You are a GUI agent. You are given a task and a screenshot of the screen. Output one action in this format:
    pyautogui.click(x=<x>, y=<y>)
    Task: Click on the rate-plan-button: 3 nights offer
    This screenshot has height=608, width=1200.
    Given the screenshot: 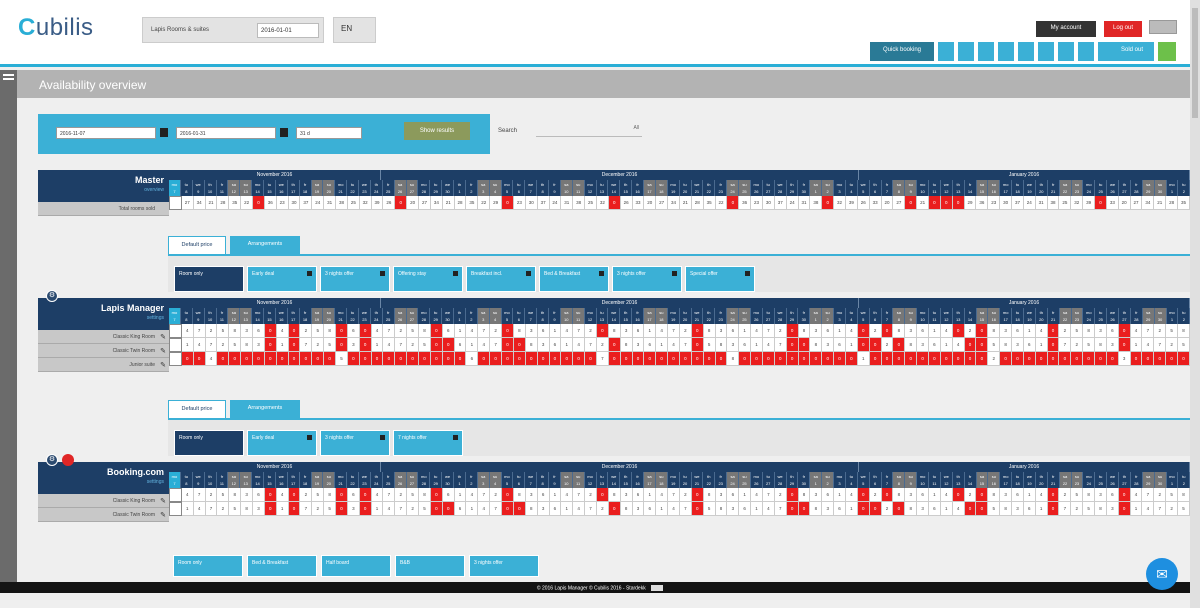 What is the action you would take?
    pyautogui.click(x=504, y=566)
    